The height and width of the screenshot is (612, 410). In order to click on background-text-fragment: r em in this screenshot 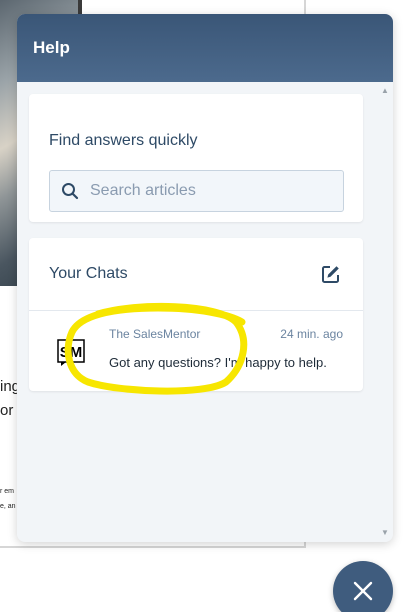, I will do `click(7, 491)`.